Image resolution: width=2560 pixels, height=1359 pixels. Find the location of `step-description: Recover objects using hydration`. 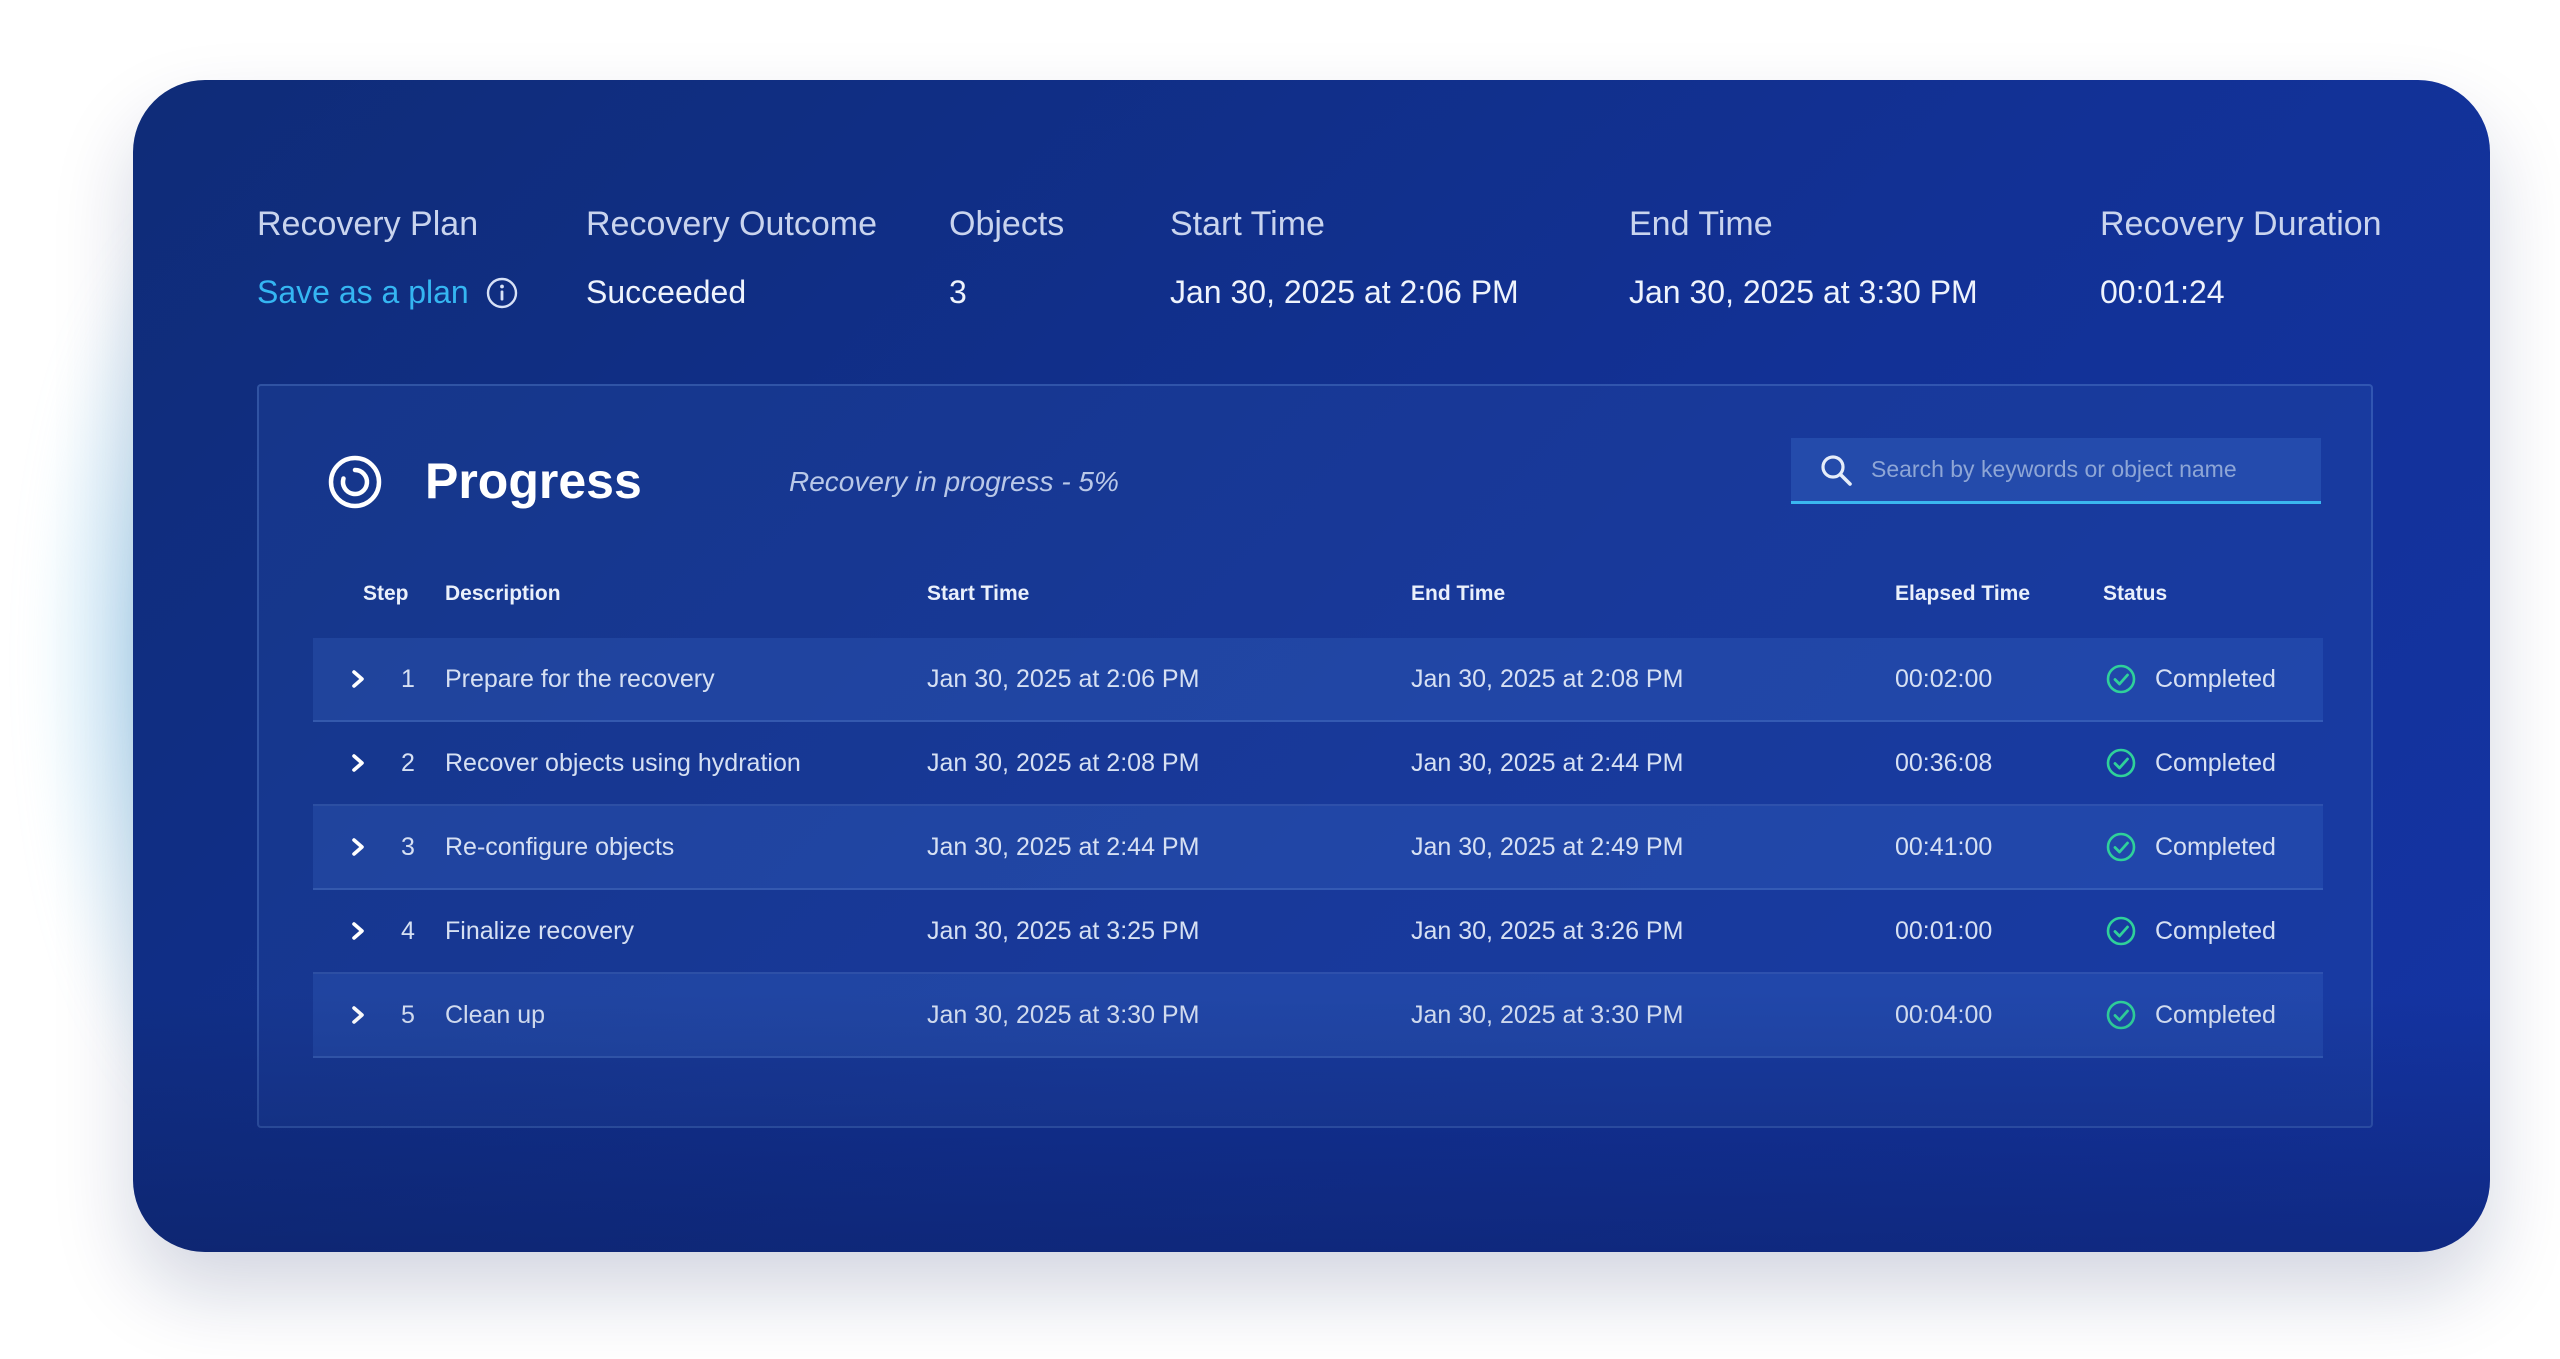

step-description: Recover objects using hydration is located at coordinates (623, 762).